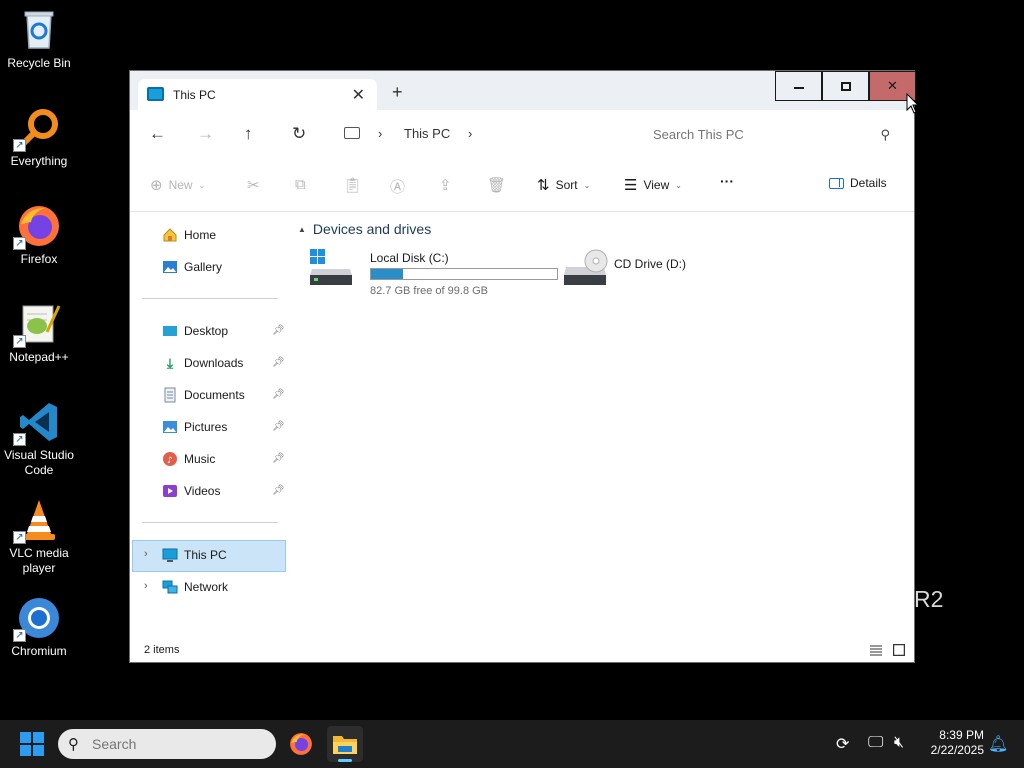 This screenshot has height=768, width=1024. I want to click on nav-item-label: Desktop, so click(206, 331).